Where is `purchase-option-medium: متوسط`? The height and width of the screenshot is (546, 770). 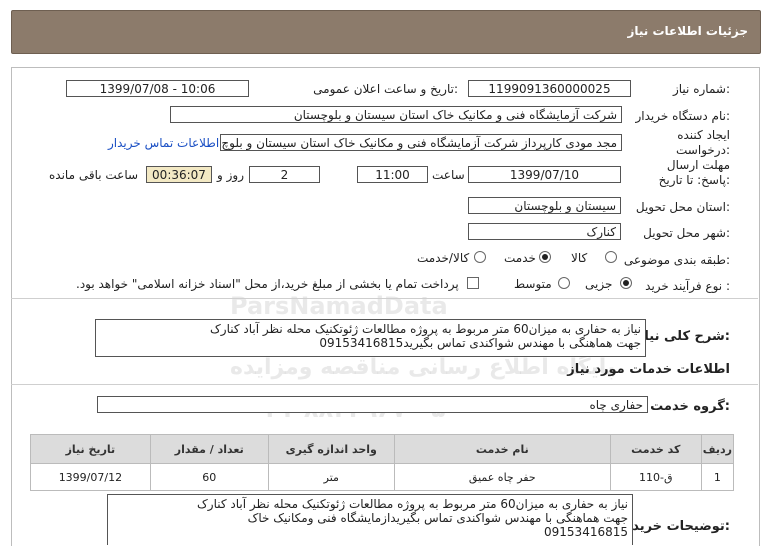
purchase-option-medium: متوسط is located at coordinates (533, 284).